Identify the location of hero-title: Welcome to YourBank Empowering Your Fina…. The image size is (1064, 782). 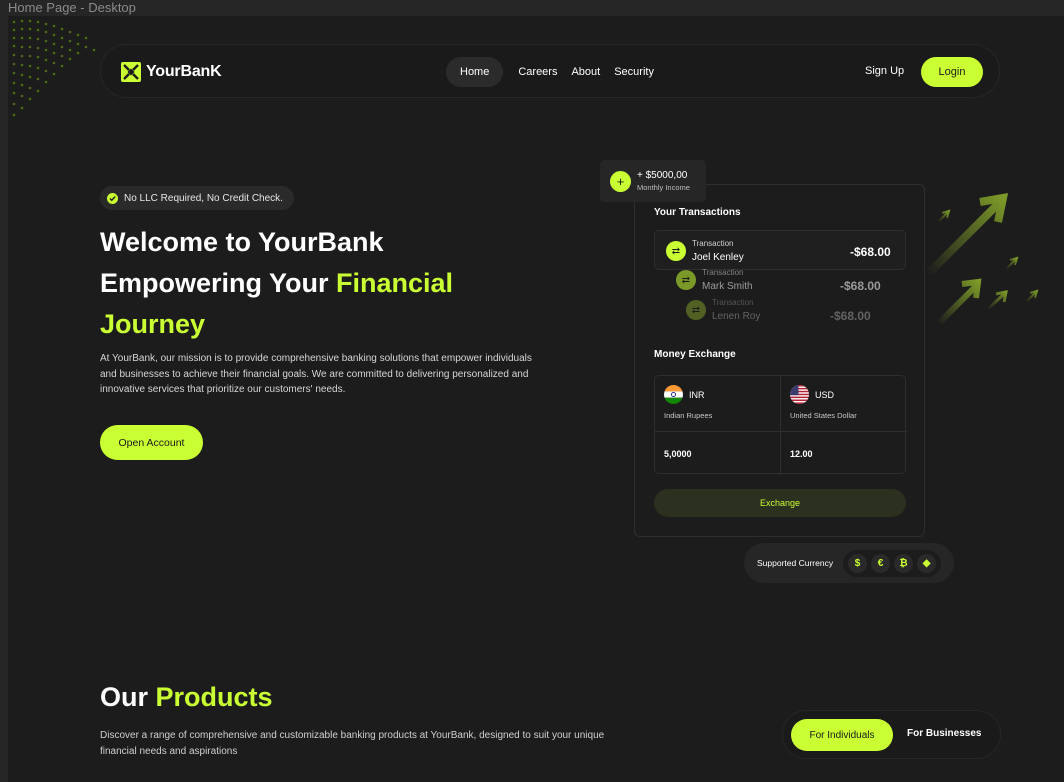
(320, 283).